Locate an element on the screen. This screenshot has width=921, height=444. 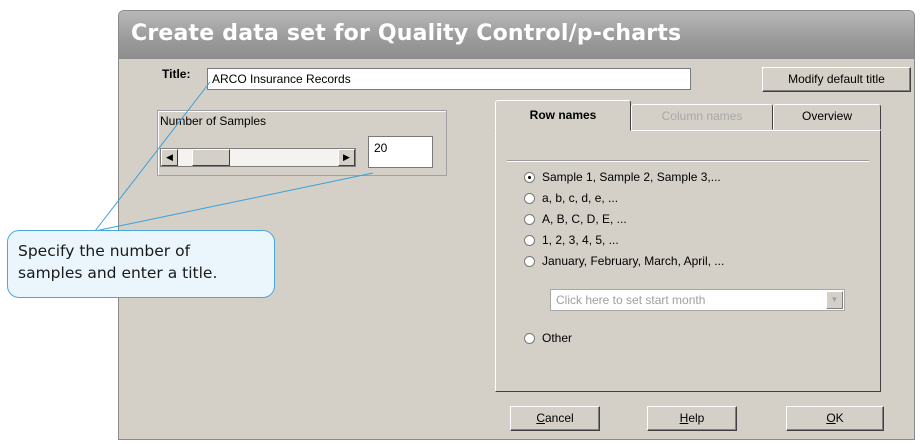
scroll-left-arrow-icon: ◀ is located at coordinates (169, 157).